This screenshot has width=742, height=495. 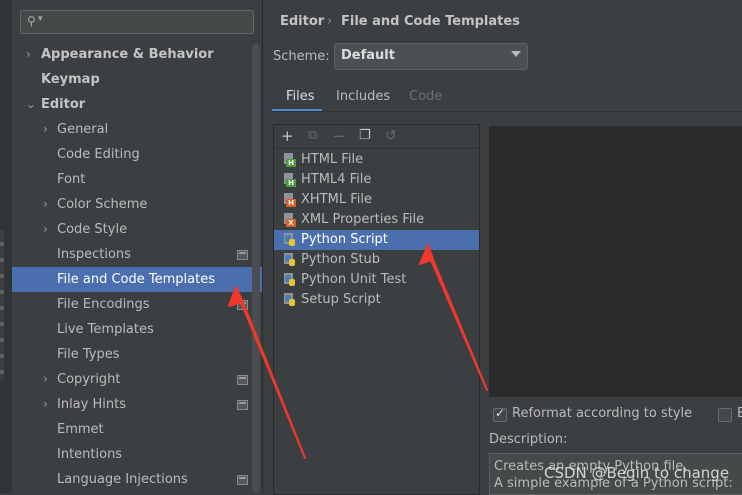 What do you see at coordinates (453, 317) in the screenshot?
I see `annotation-arrow-list` at bounding box center [453, 317].